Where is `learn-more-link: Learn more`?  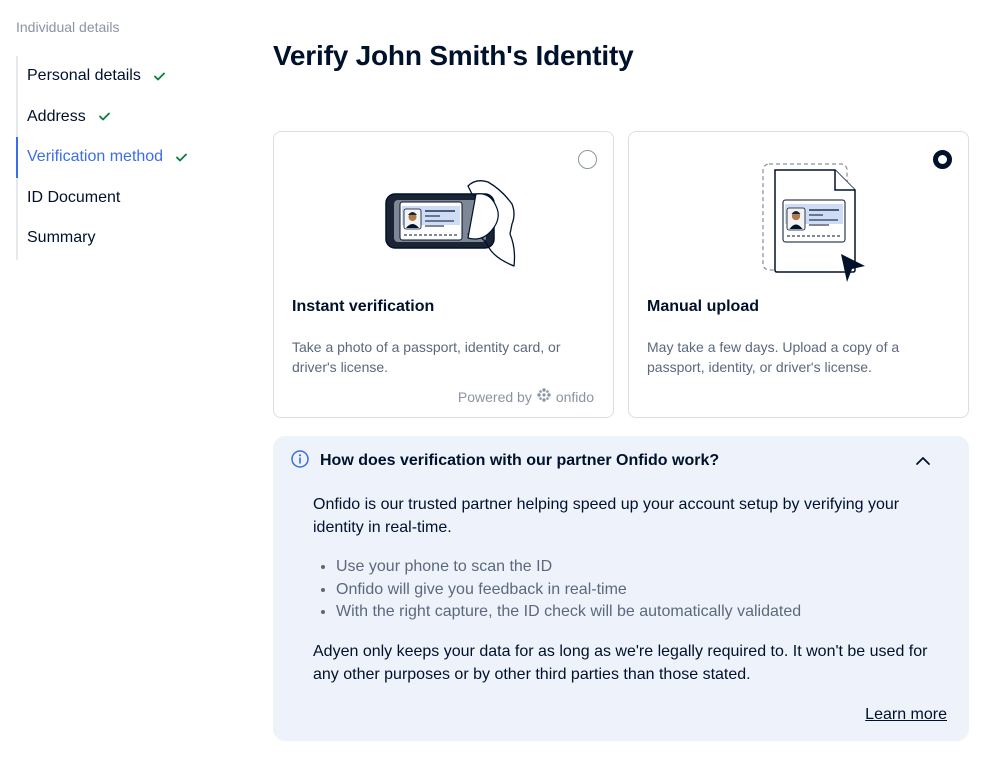
learn-more-link: Learn more is located at coordinates (906, 715).